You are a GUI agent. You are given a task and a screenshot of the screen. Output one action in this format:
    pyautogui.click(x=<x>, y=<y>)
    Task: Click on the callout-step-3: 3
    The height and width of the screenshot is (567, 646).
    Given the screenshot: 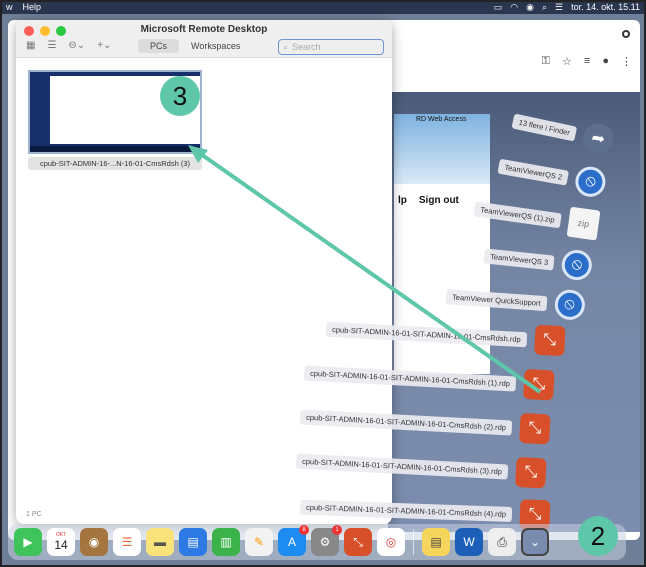 What is the action you would take?
    pyautogui.click(x=180, y=96)
    